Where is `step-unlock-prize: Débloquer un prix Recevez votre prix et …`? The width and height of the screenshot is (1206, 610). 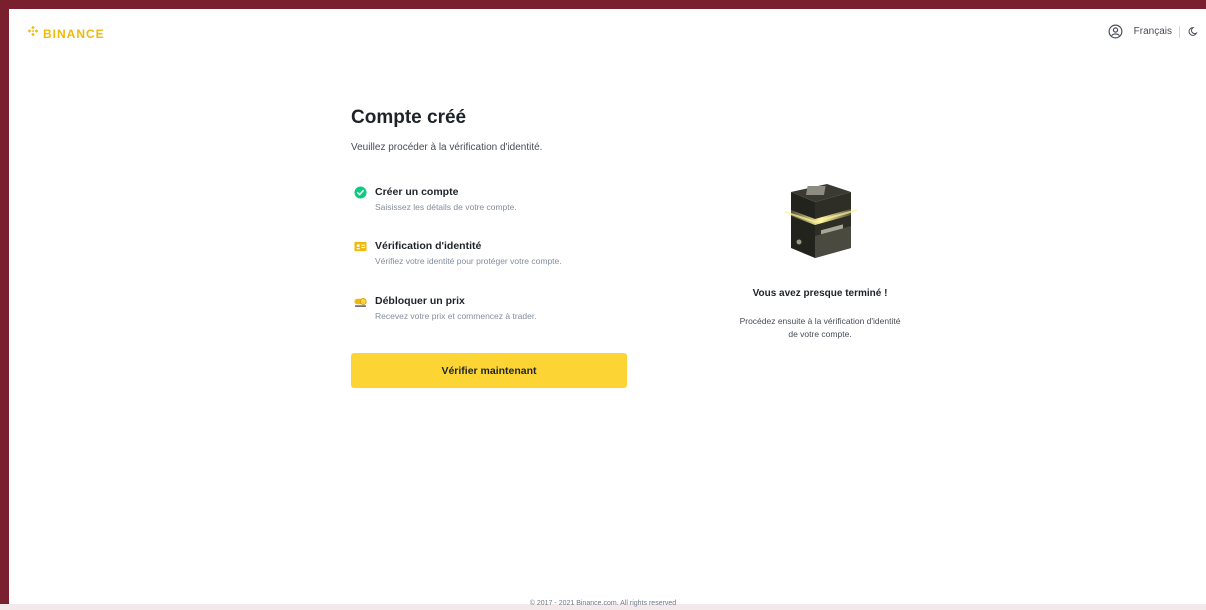
step-unlock-prize: Débloquer un prix Recevez votre prix et … is located at coordinates (445, 308).